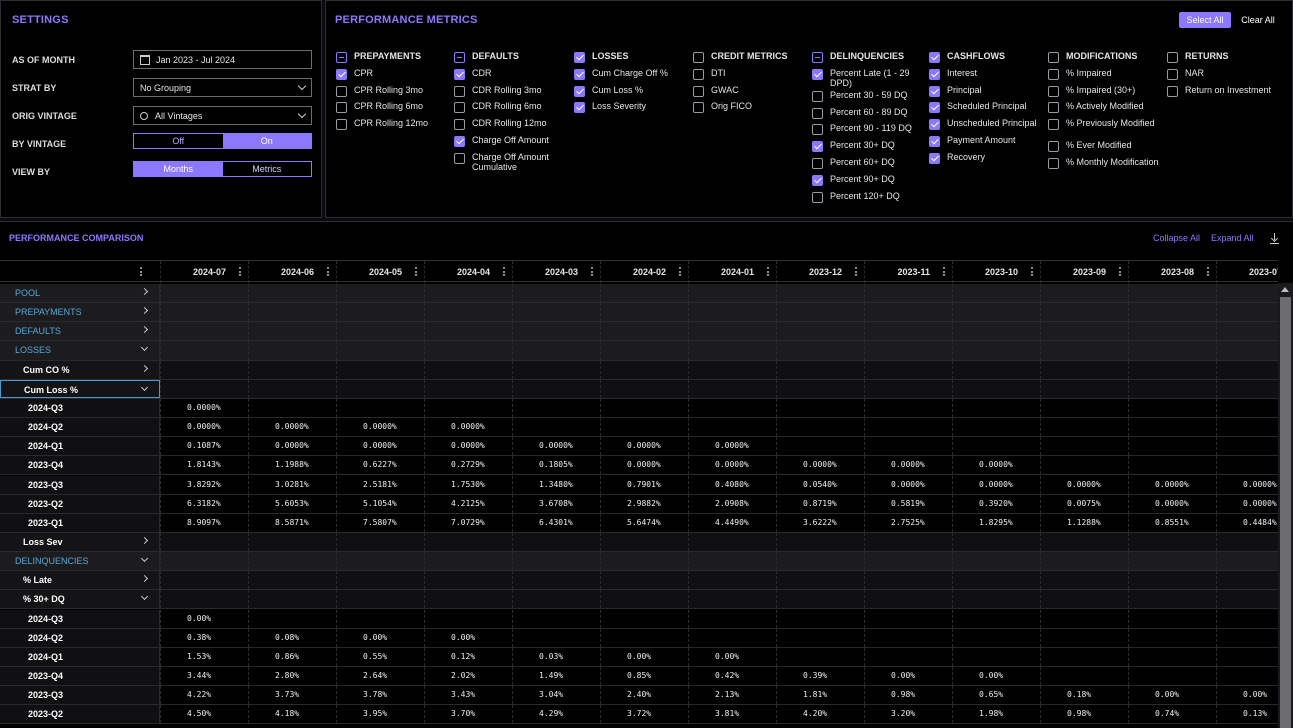  I want to click on metric-option: % Ever Modified, so click(1107, 148).